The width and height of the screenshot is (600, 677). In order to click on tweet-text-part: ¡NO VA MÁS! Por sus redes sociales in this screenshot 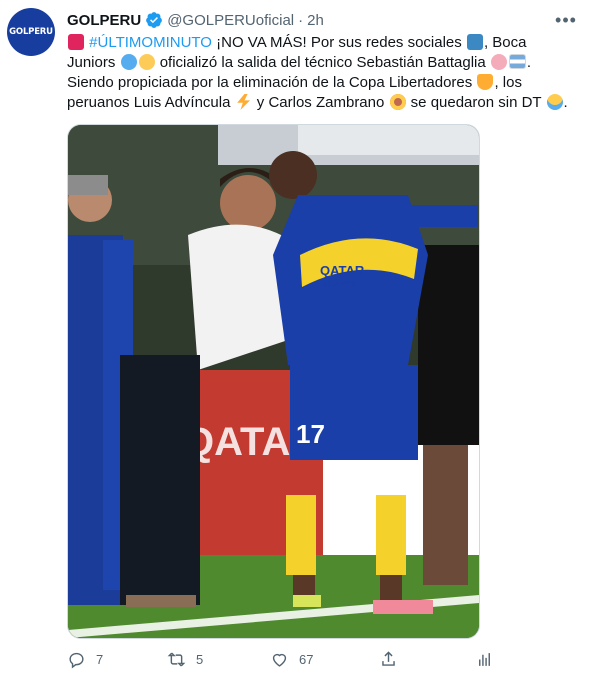, I will do `click(338, 42)`.